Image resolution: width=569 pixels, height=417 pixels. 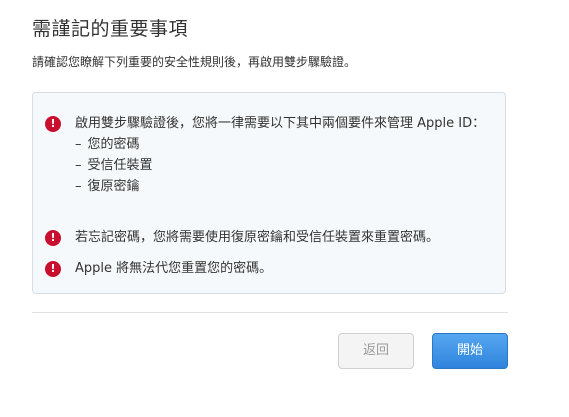 What do you see at coordinates (174, 268) in the screenshot?
I see `notice-text: Apple 將無法代您重置您的密碼。` at bounding box center [174, 268].